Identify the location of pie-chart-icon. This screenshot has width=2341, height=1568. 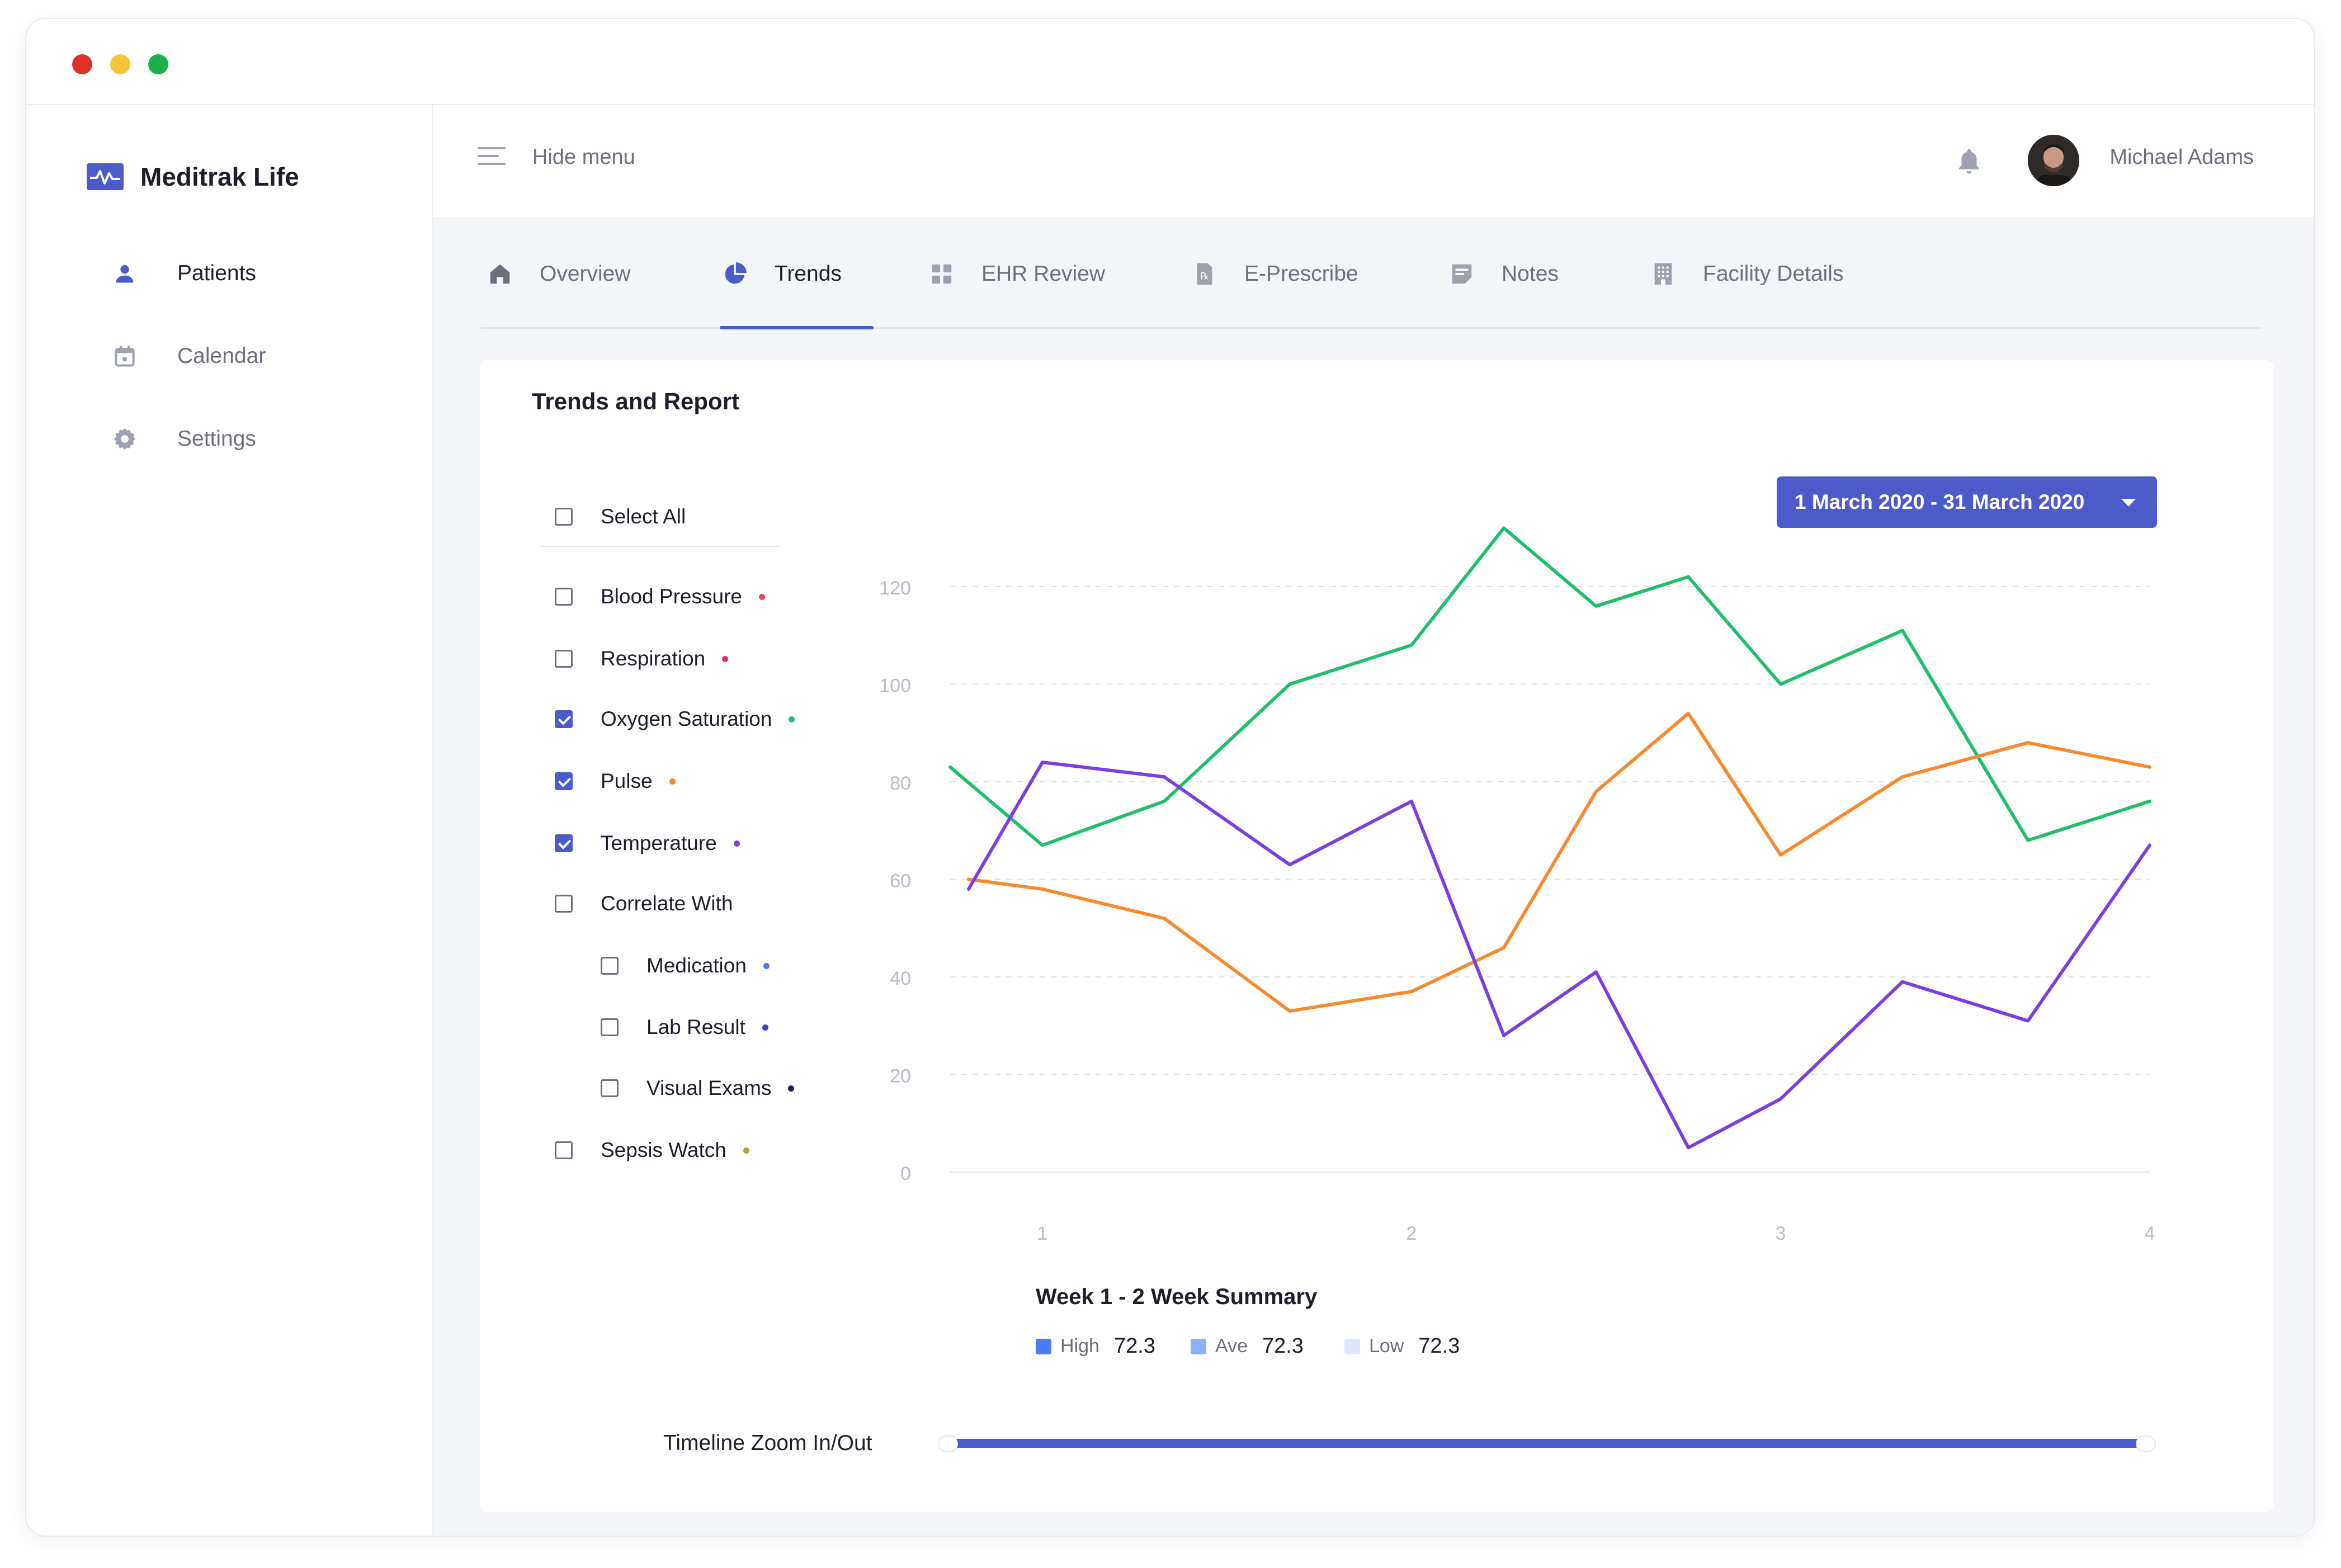
(735, 274).